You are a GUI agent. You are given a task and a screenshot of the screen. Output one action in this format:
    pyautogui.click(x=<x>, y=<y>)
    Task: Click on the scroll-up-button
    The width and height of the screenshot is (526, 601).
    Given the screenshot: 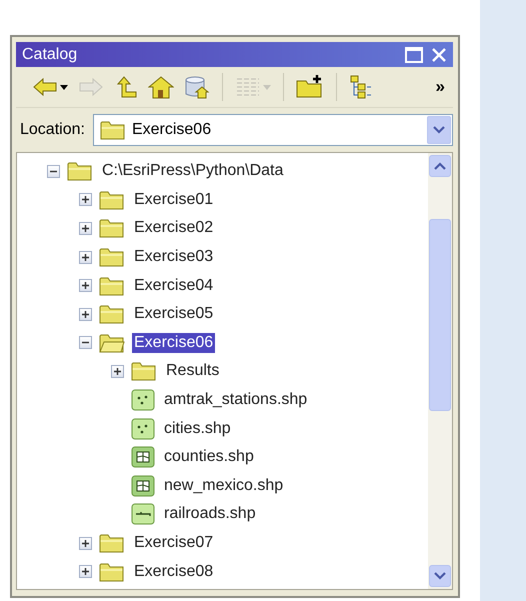 What is the action you would take?
    pyautogui.click(x=440, y=166)
    